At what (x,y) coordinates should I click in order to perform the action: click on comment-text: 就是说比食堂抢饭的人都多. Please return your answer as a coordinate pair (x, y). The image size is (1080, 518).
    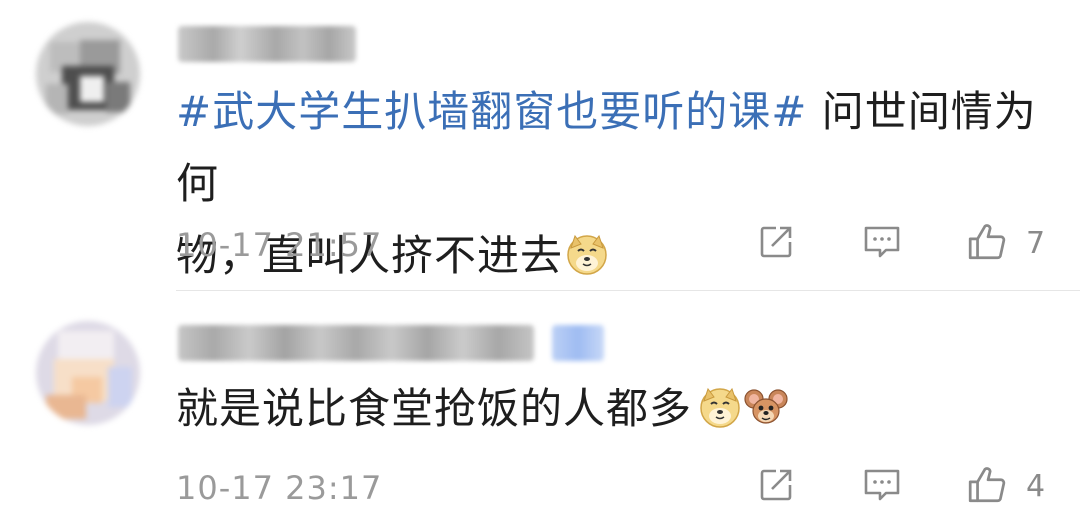
    Looking at the image, I should click on (616, 409).